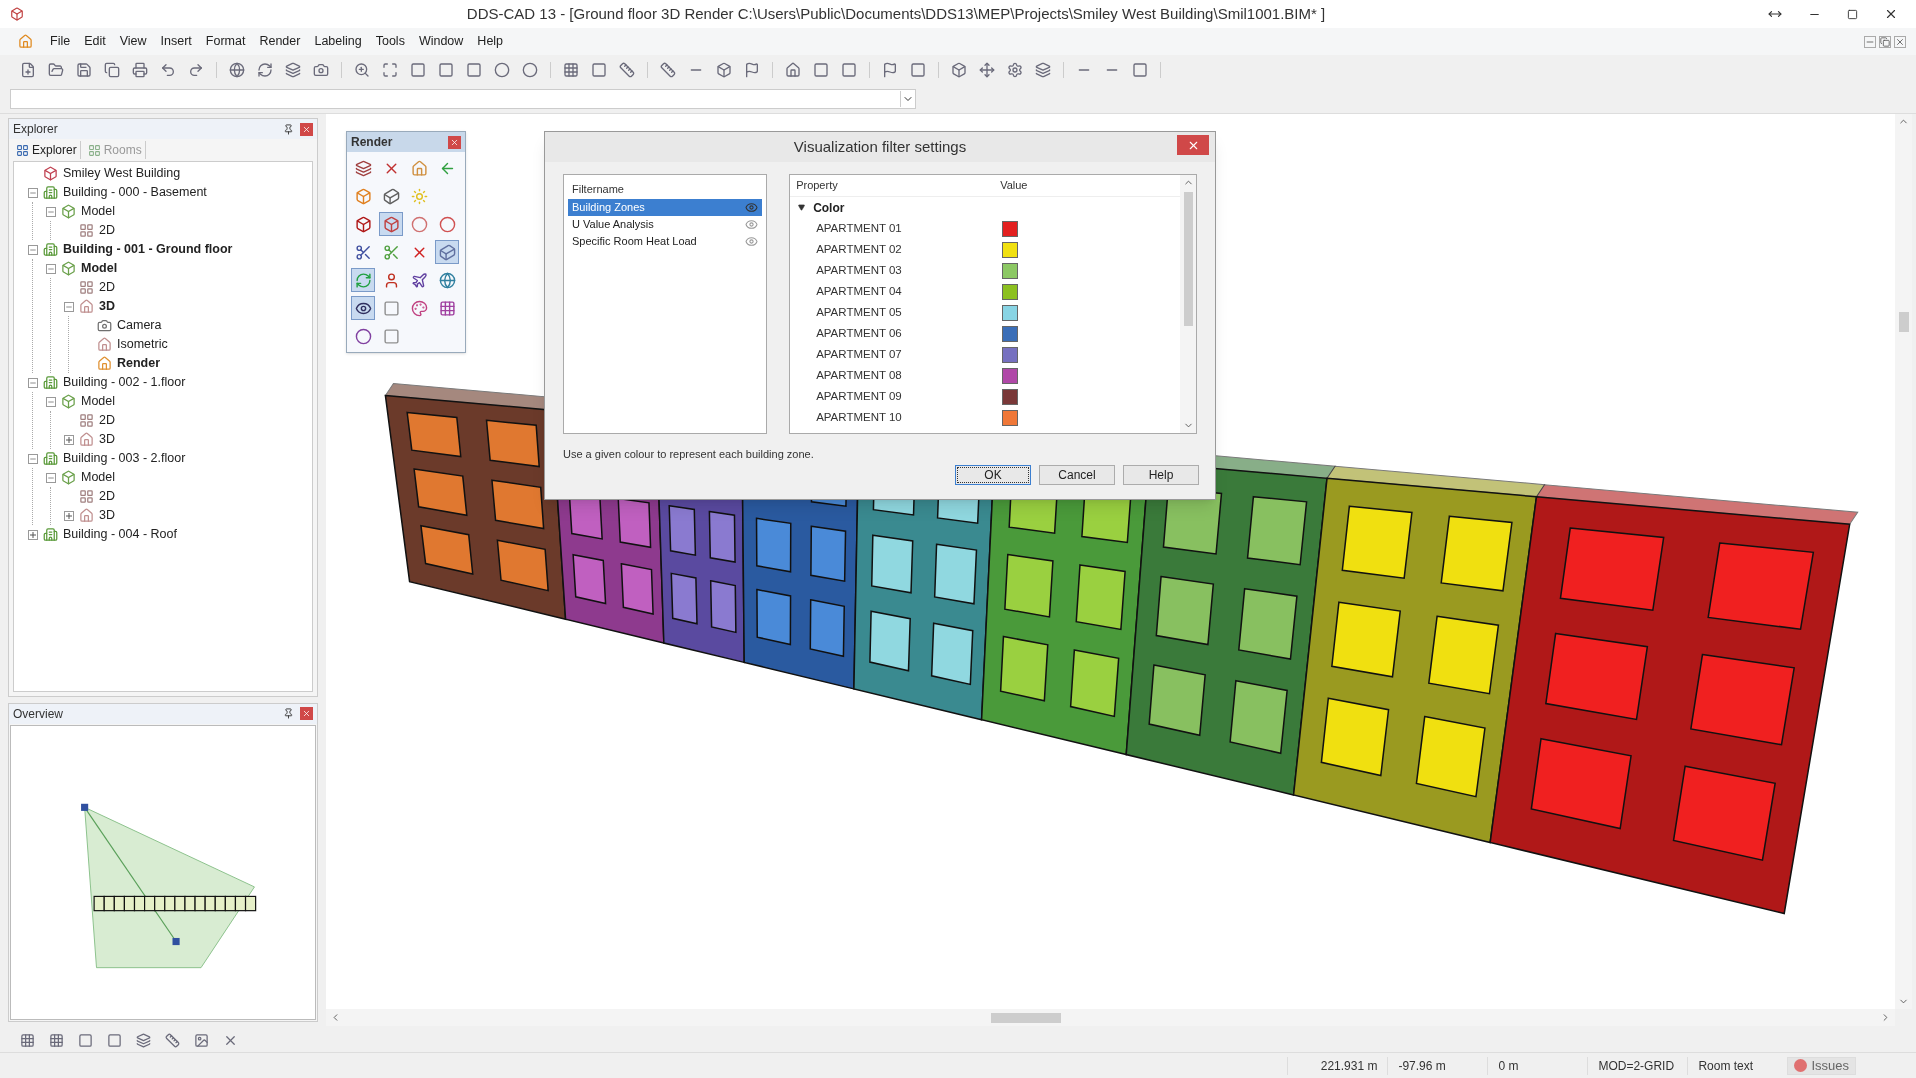  Describe the element at coordinates (265, 70) in the screenshot. I see `refresh-icon` at that location.